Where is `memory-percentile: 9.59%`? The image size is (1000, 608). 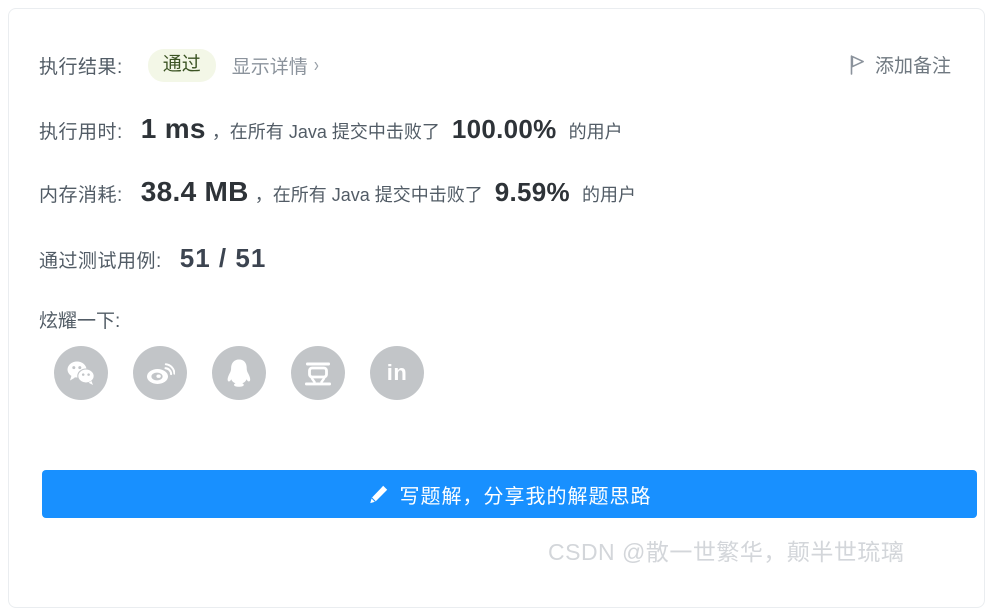
memory-percentile: 9.59% is located at coordinates (532, 192).